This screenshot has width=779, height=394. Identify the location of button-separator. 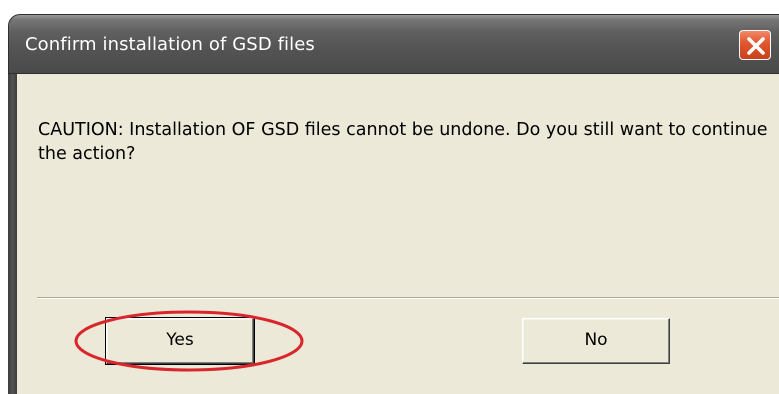
(408, 298).